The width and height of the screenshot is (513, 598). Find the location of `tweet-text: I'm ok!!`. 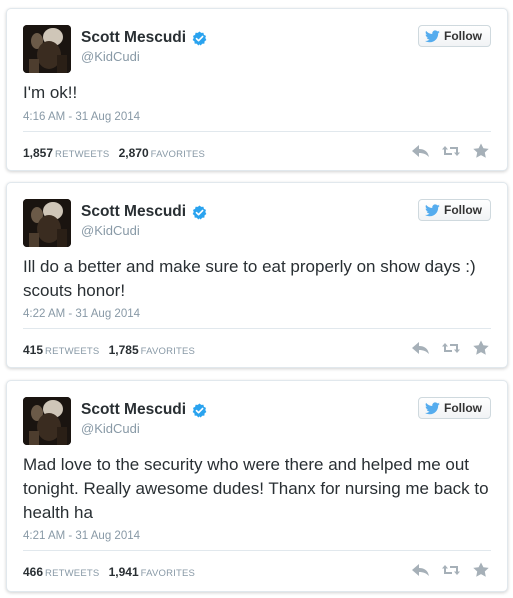

tweet-text: I'm ok!! is located at coordinates (50, 92).